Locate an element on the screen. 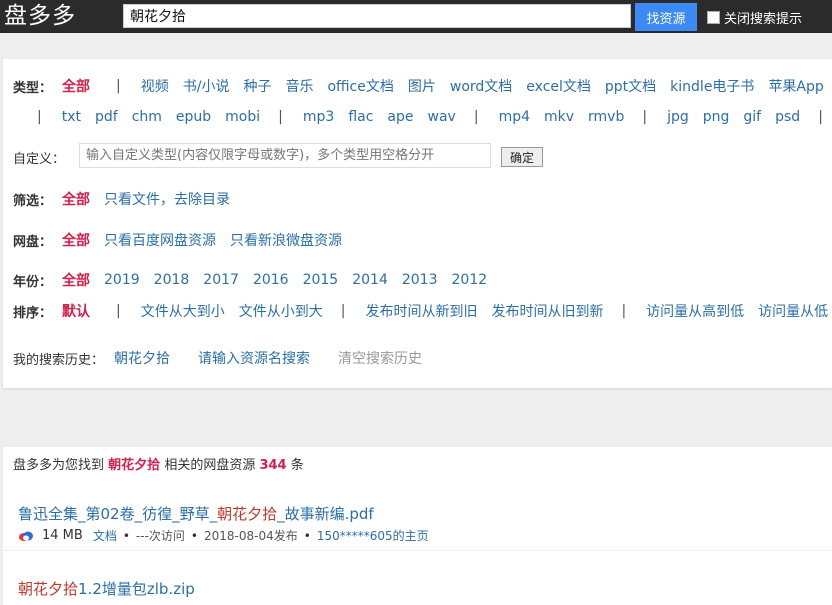 Image resolution: width=832 pixels, height=605 pixels. sort-size-asc: 文件从小到大 is located at coordinates (281, 311).